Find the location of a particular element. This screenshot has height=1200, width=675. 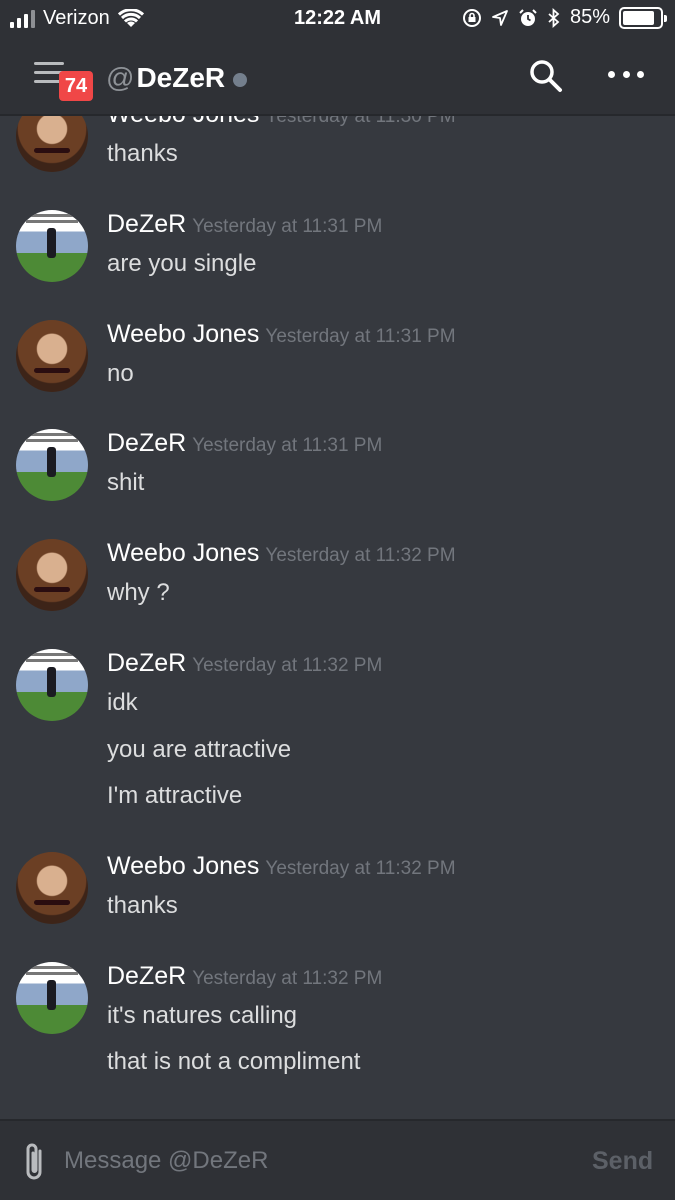

message-composer: Send is located at coordinates (337, 1159).